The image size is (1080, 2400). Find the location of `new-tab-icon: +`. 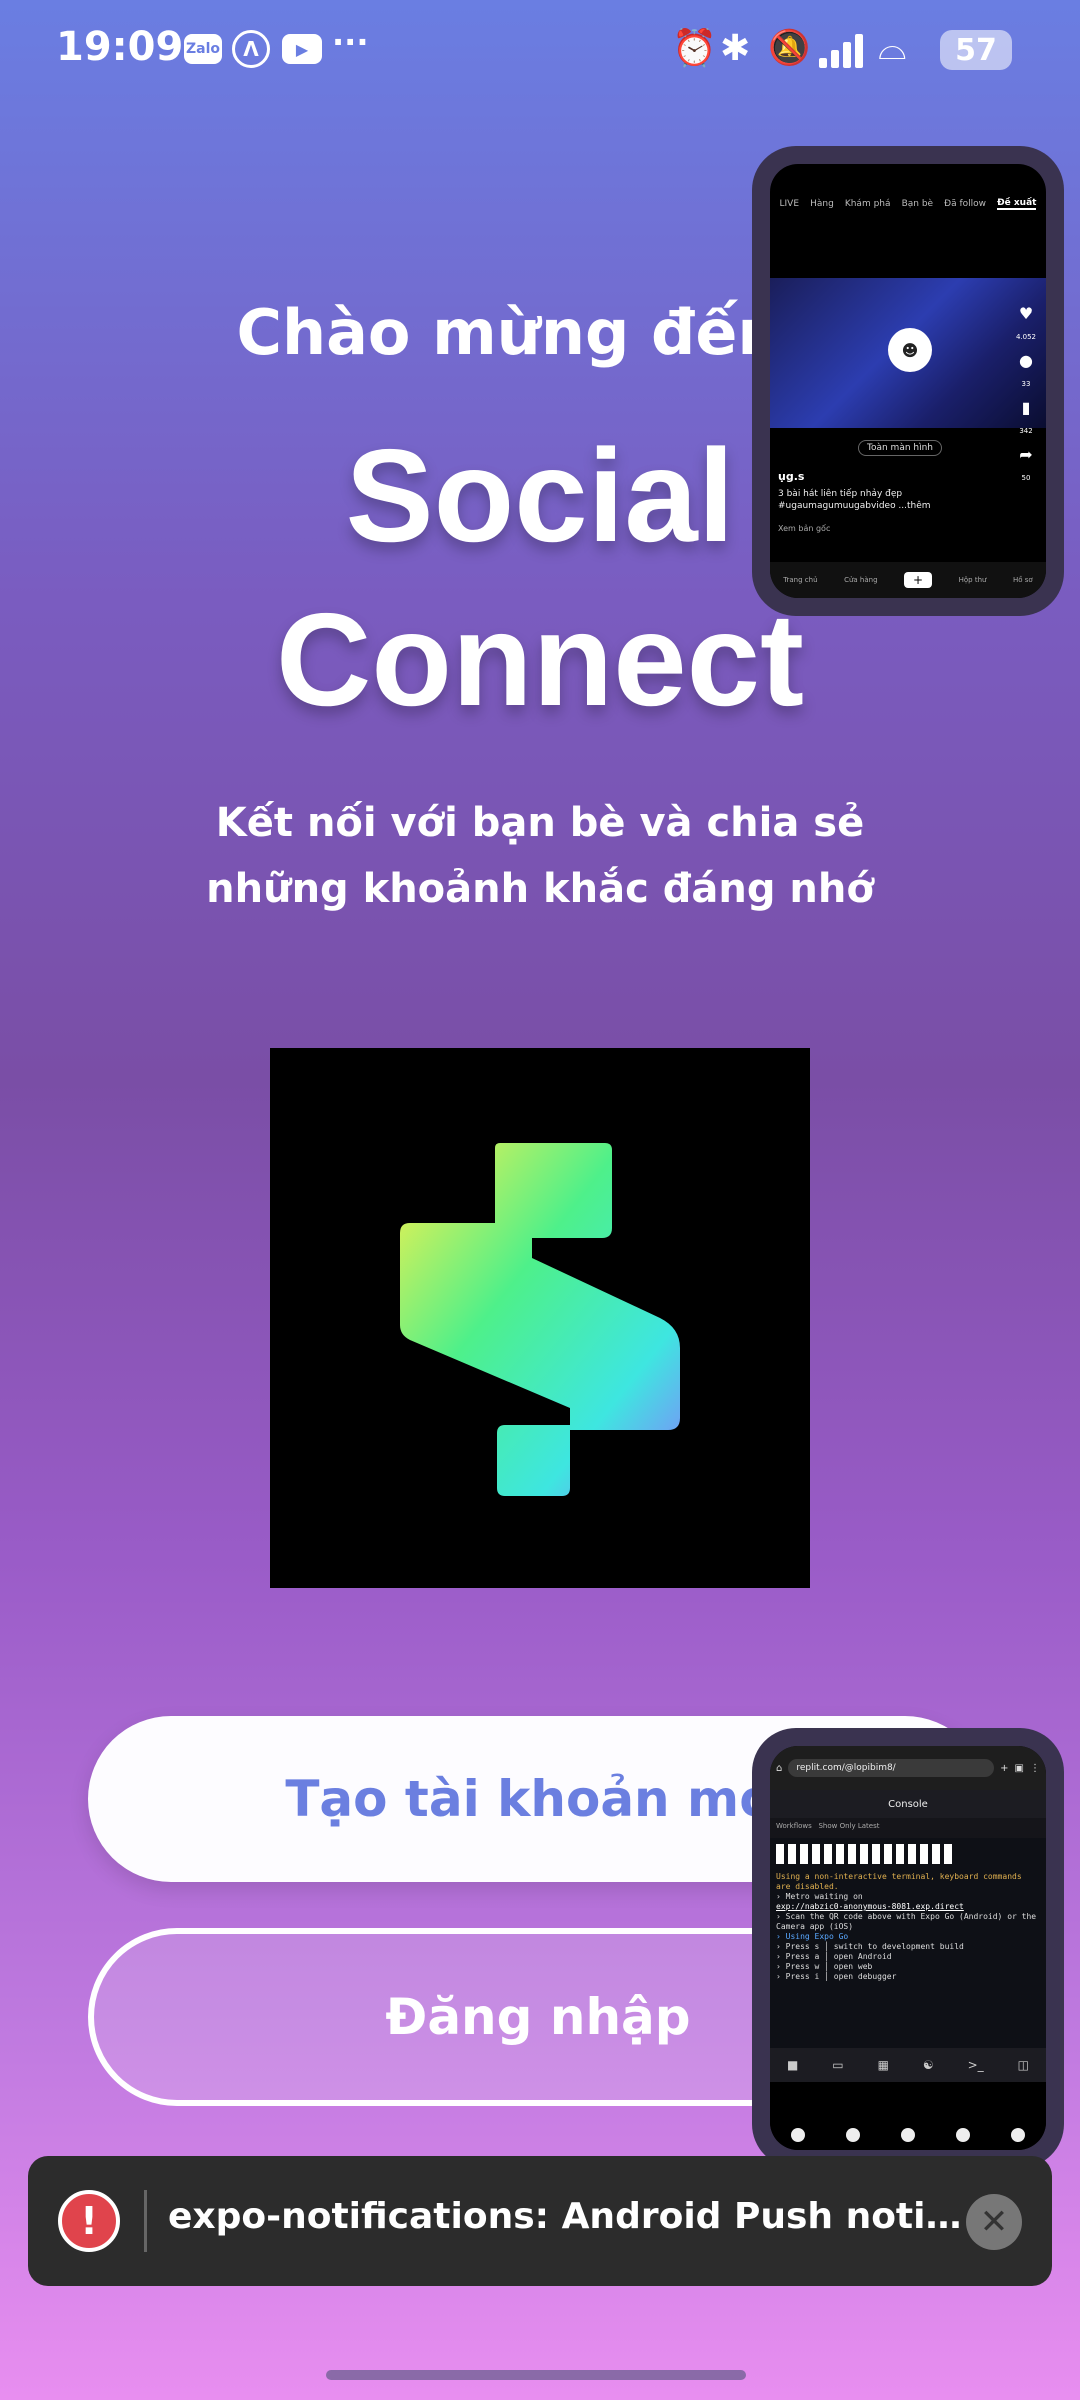

new-tab-icon: + is located at coordinates (1004, 1768).